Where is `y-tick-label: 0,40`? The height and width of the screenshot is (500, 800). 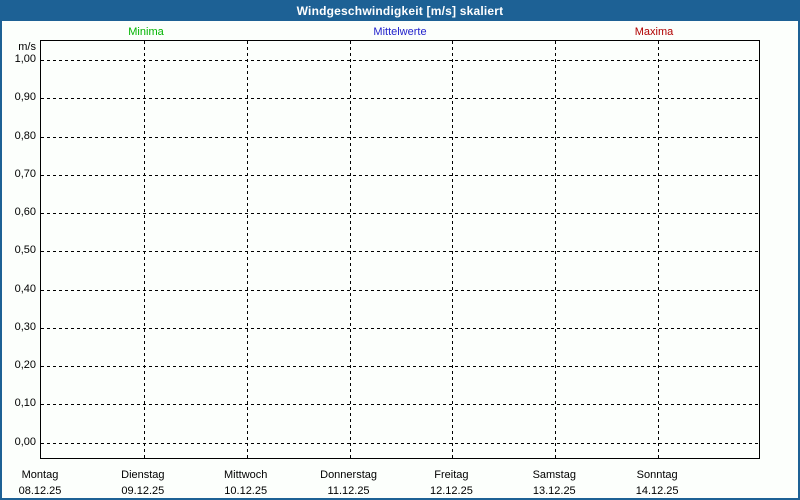 y-tick-label: 0,40 is located at coordinates (25, 288).